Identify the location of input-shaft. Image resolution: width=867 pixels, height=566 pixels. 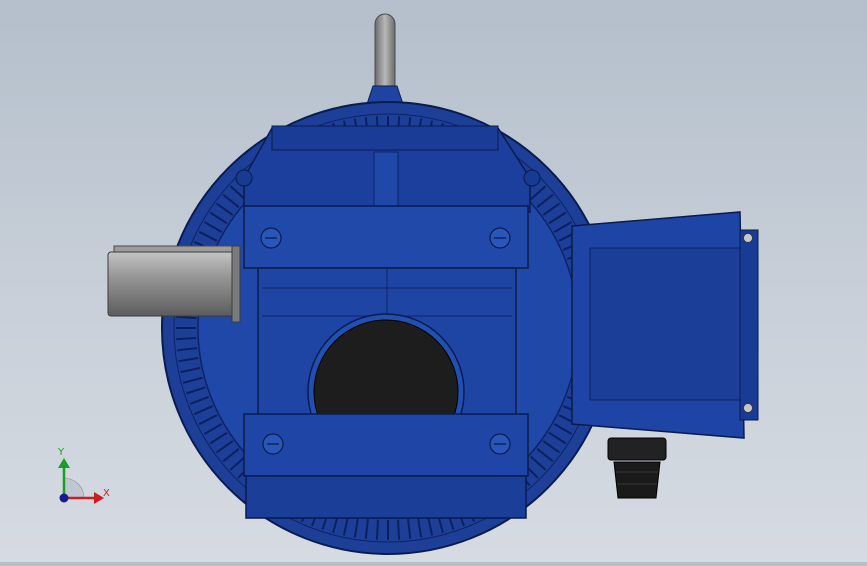
(174, 284).